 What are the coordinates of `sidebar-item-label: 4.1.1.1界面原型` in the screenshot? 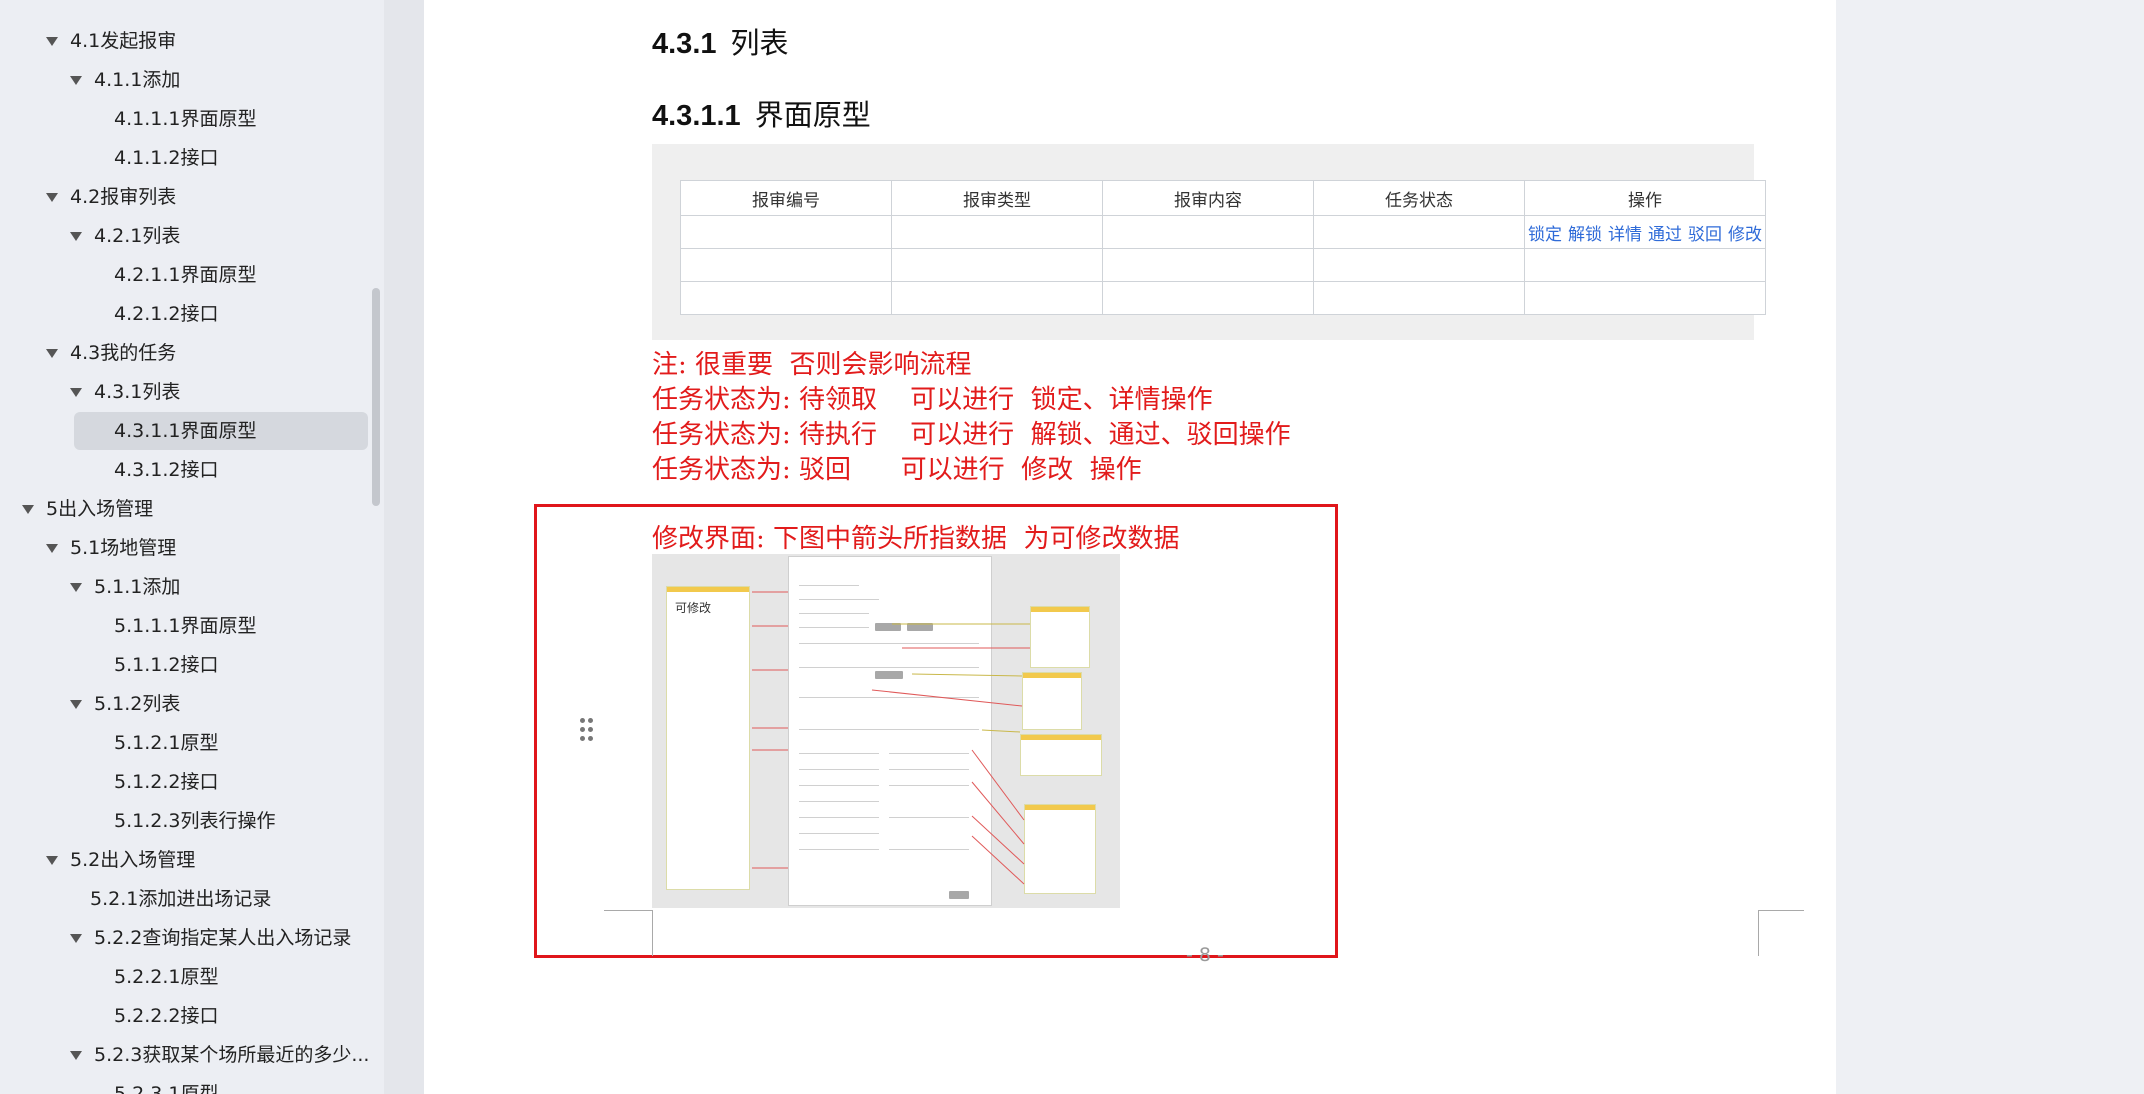 It's located at (185, 119).